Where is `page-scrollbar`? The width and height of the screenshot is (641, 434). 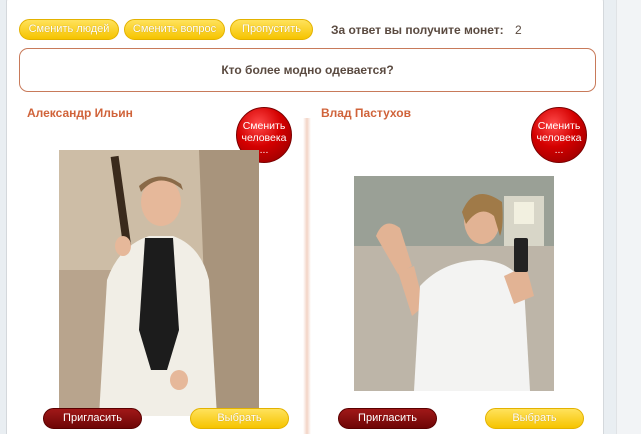 page-scrollbar is located at coordinates (628, 217).